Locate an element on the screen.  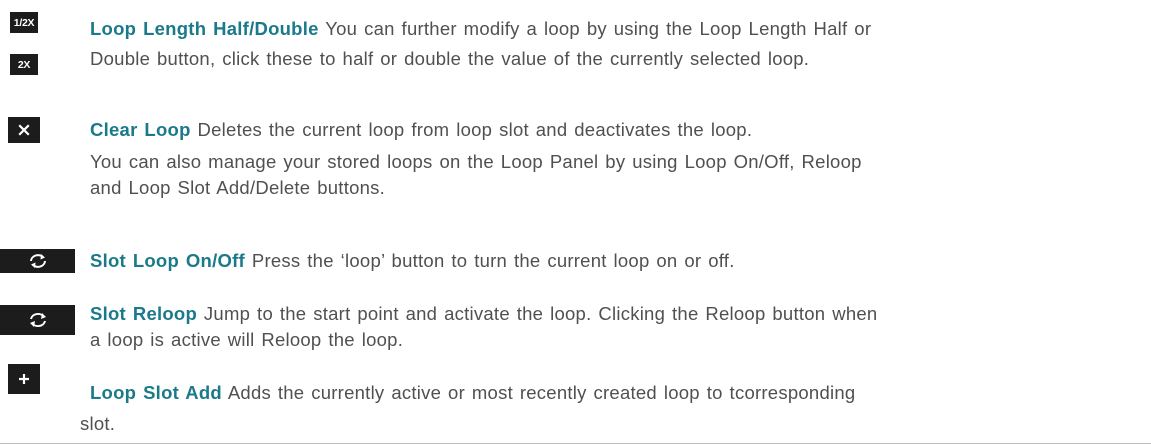
reloop-arrows-icon is located at coordinates (37, 320).